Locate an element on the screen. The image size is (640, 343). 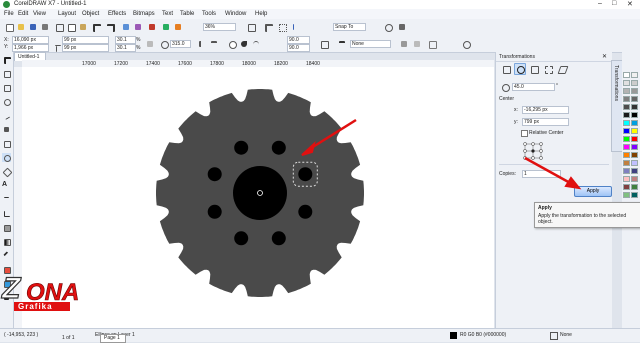
page-tab: Page 1 is located at coordinates (113, 338).